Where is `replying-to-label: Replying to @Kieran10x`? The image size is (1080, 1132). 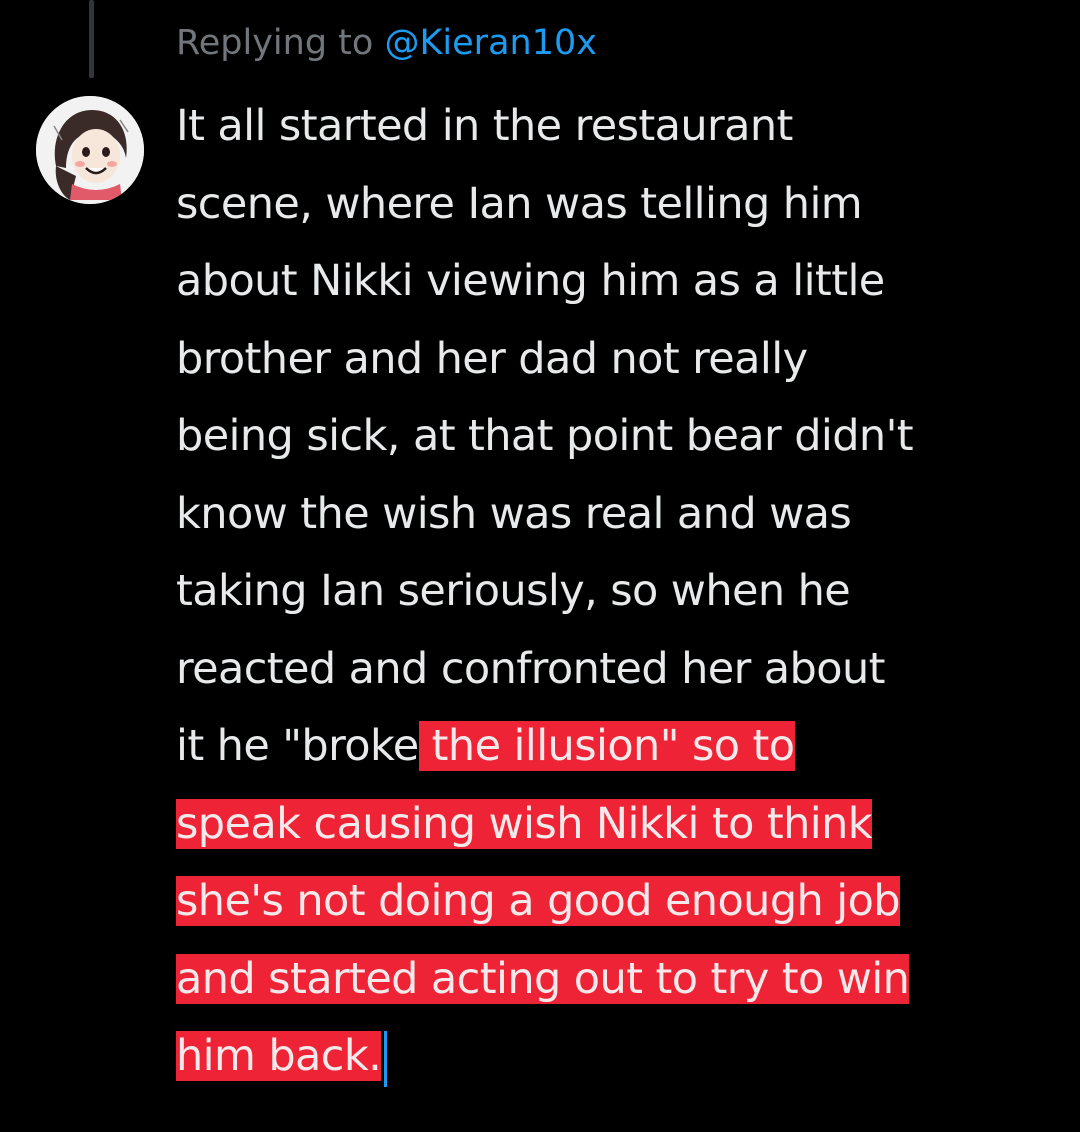 replying-to-label: Replying to @Kieran10x is located at coordinates (386, 43).